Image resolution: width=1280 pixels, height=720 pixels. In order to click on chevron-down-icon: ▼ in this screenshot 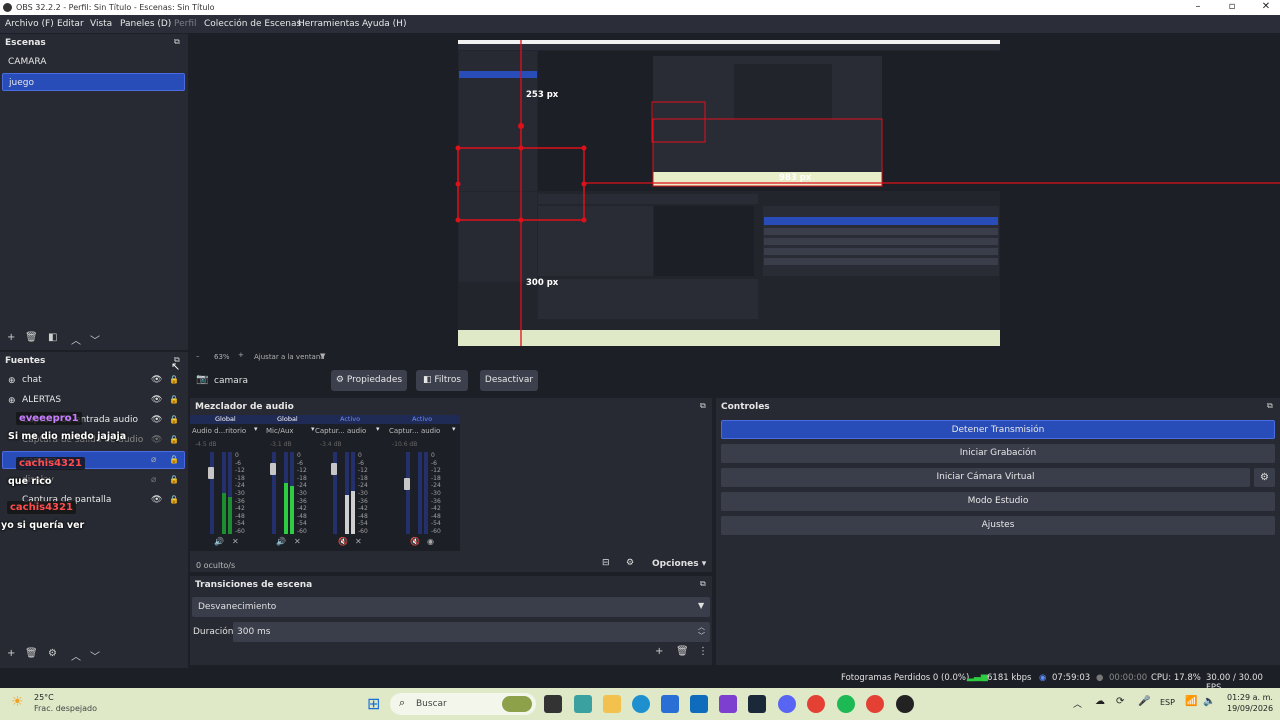, I will do `click(322, 356)`.